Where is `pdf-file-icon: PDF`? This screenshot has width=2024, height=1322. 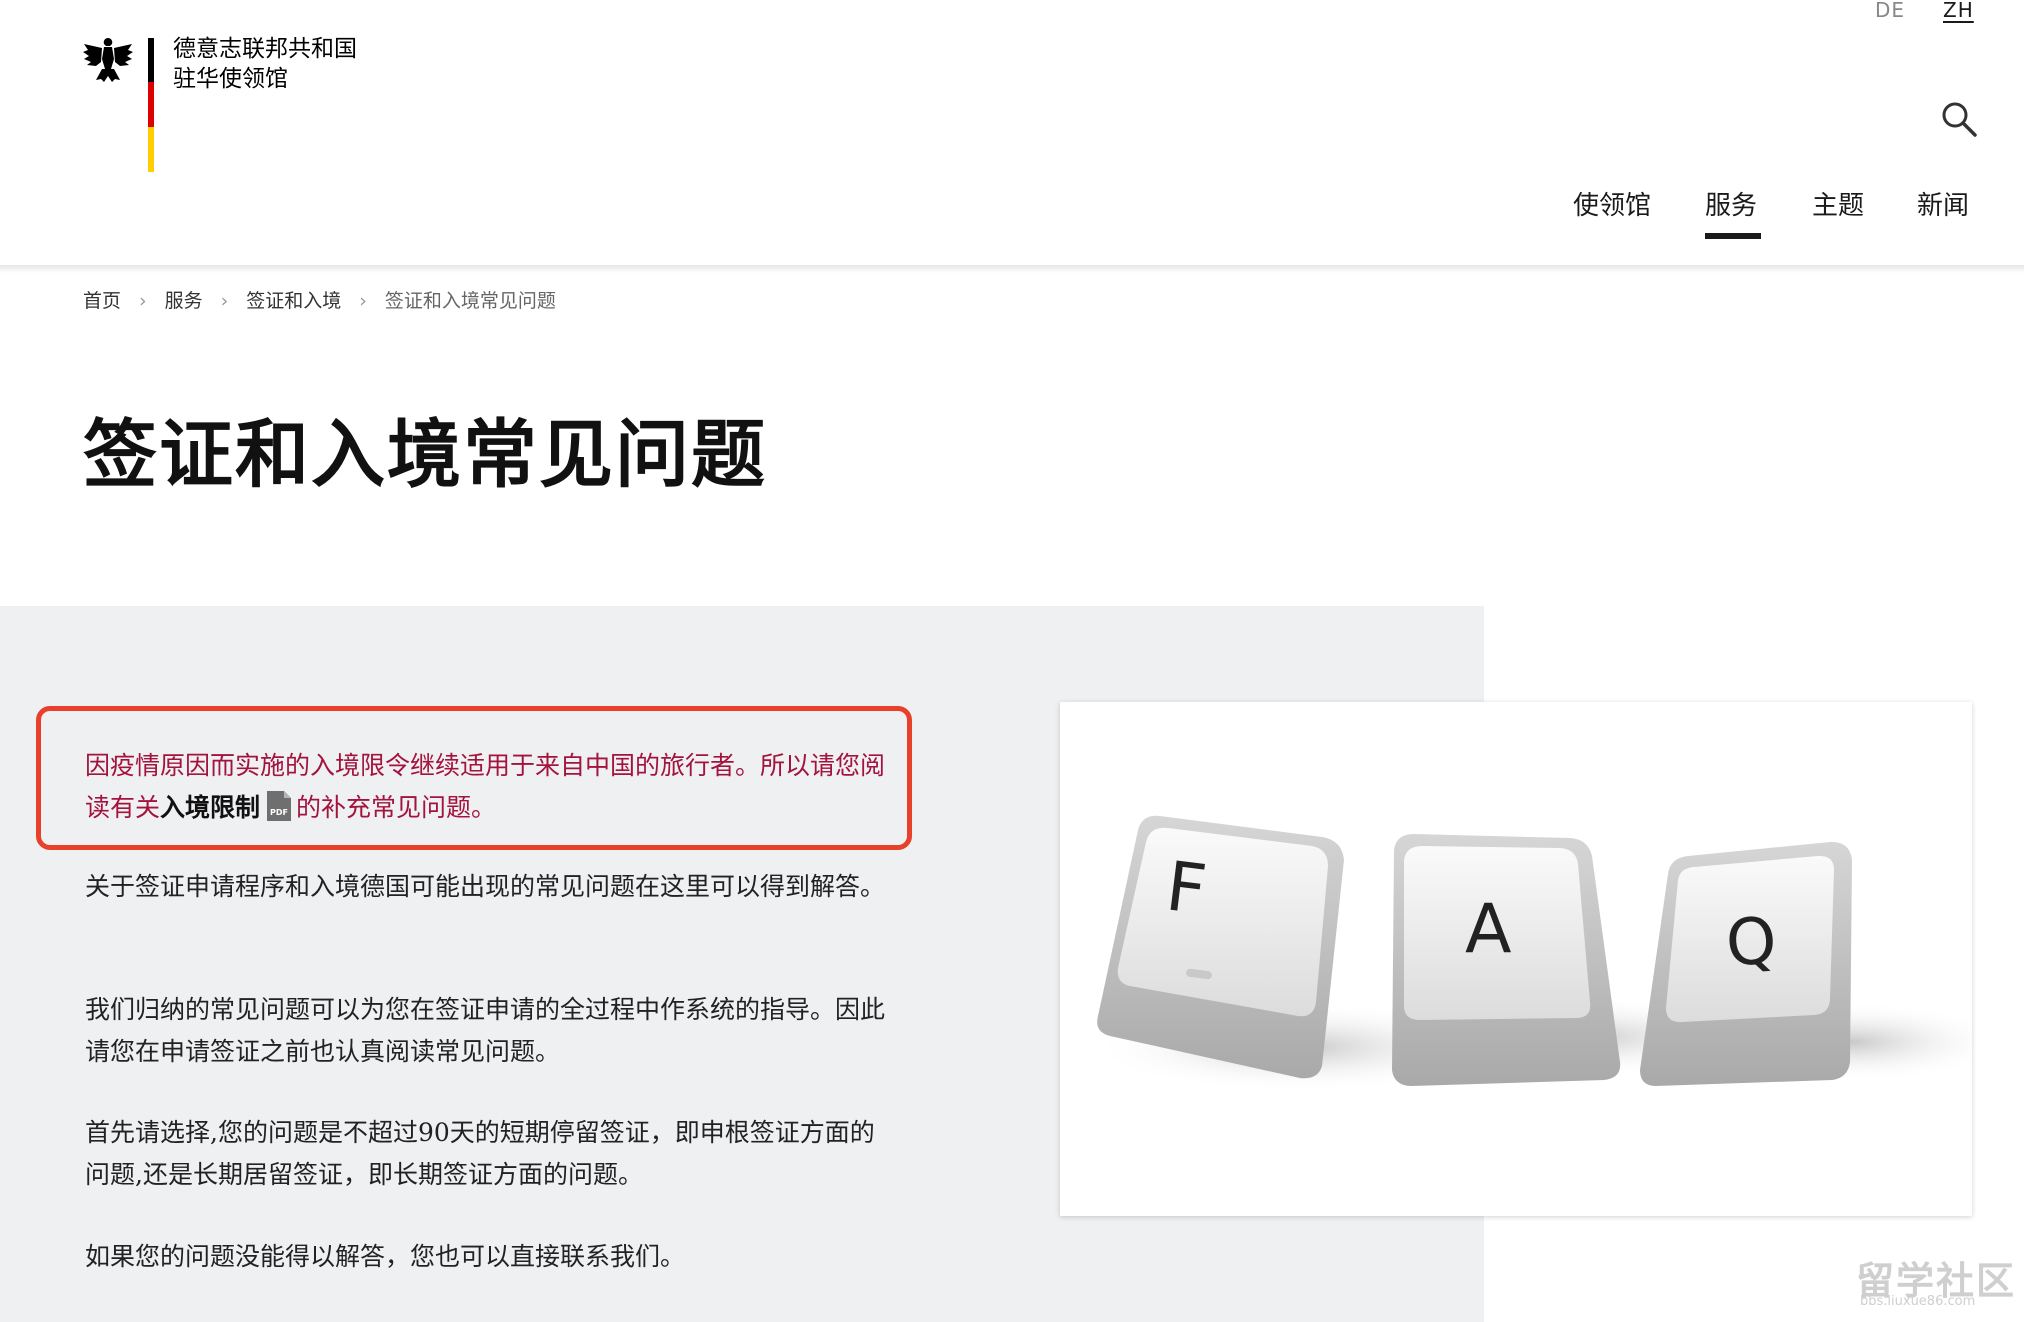 pdf-file-icon: PDF is located at coordinates (279, 806).